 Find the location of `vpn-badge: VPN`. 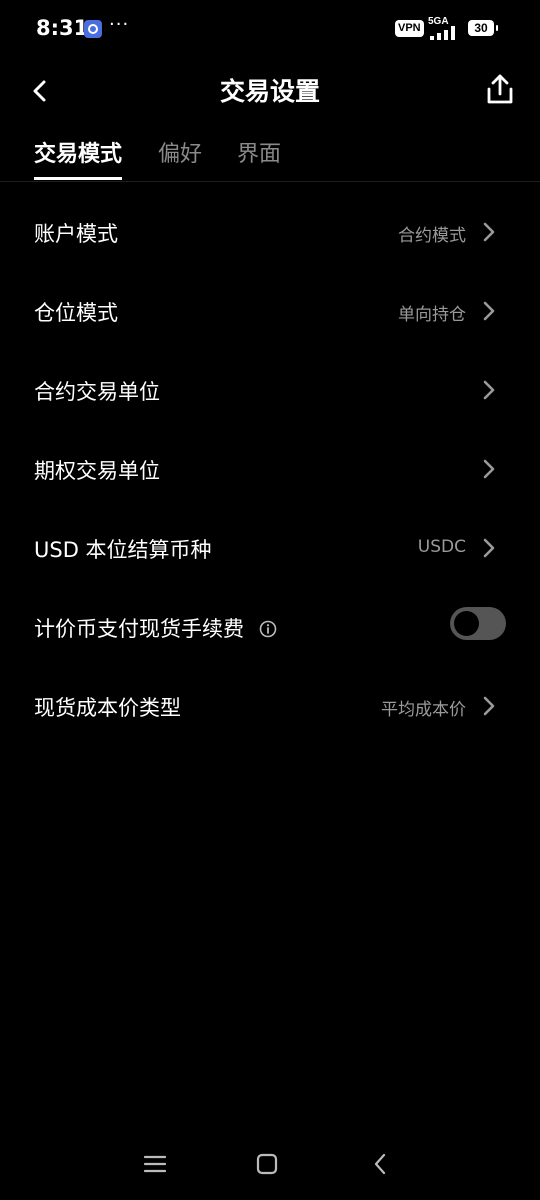

vpn-badge: VPN is located at coordinates (409, 28).